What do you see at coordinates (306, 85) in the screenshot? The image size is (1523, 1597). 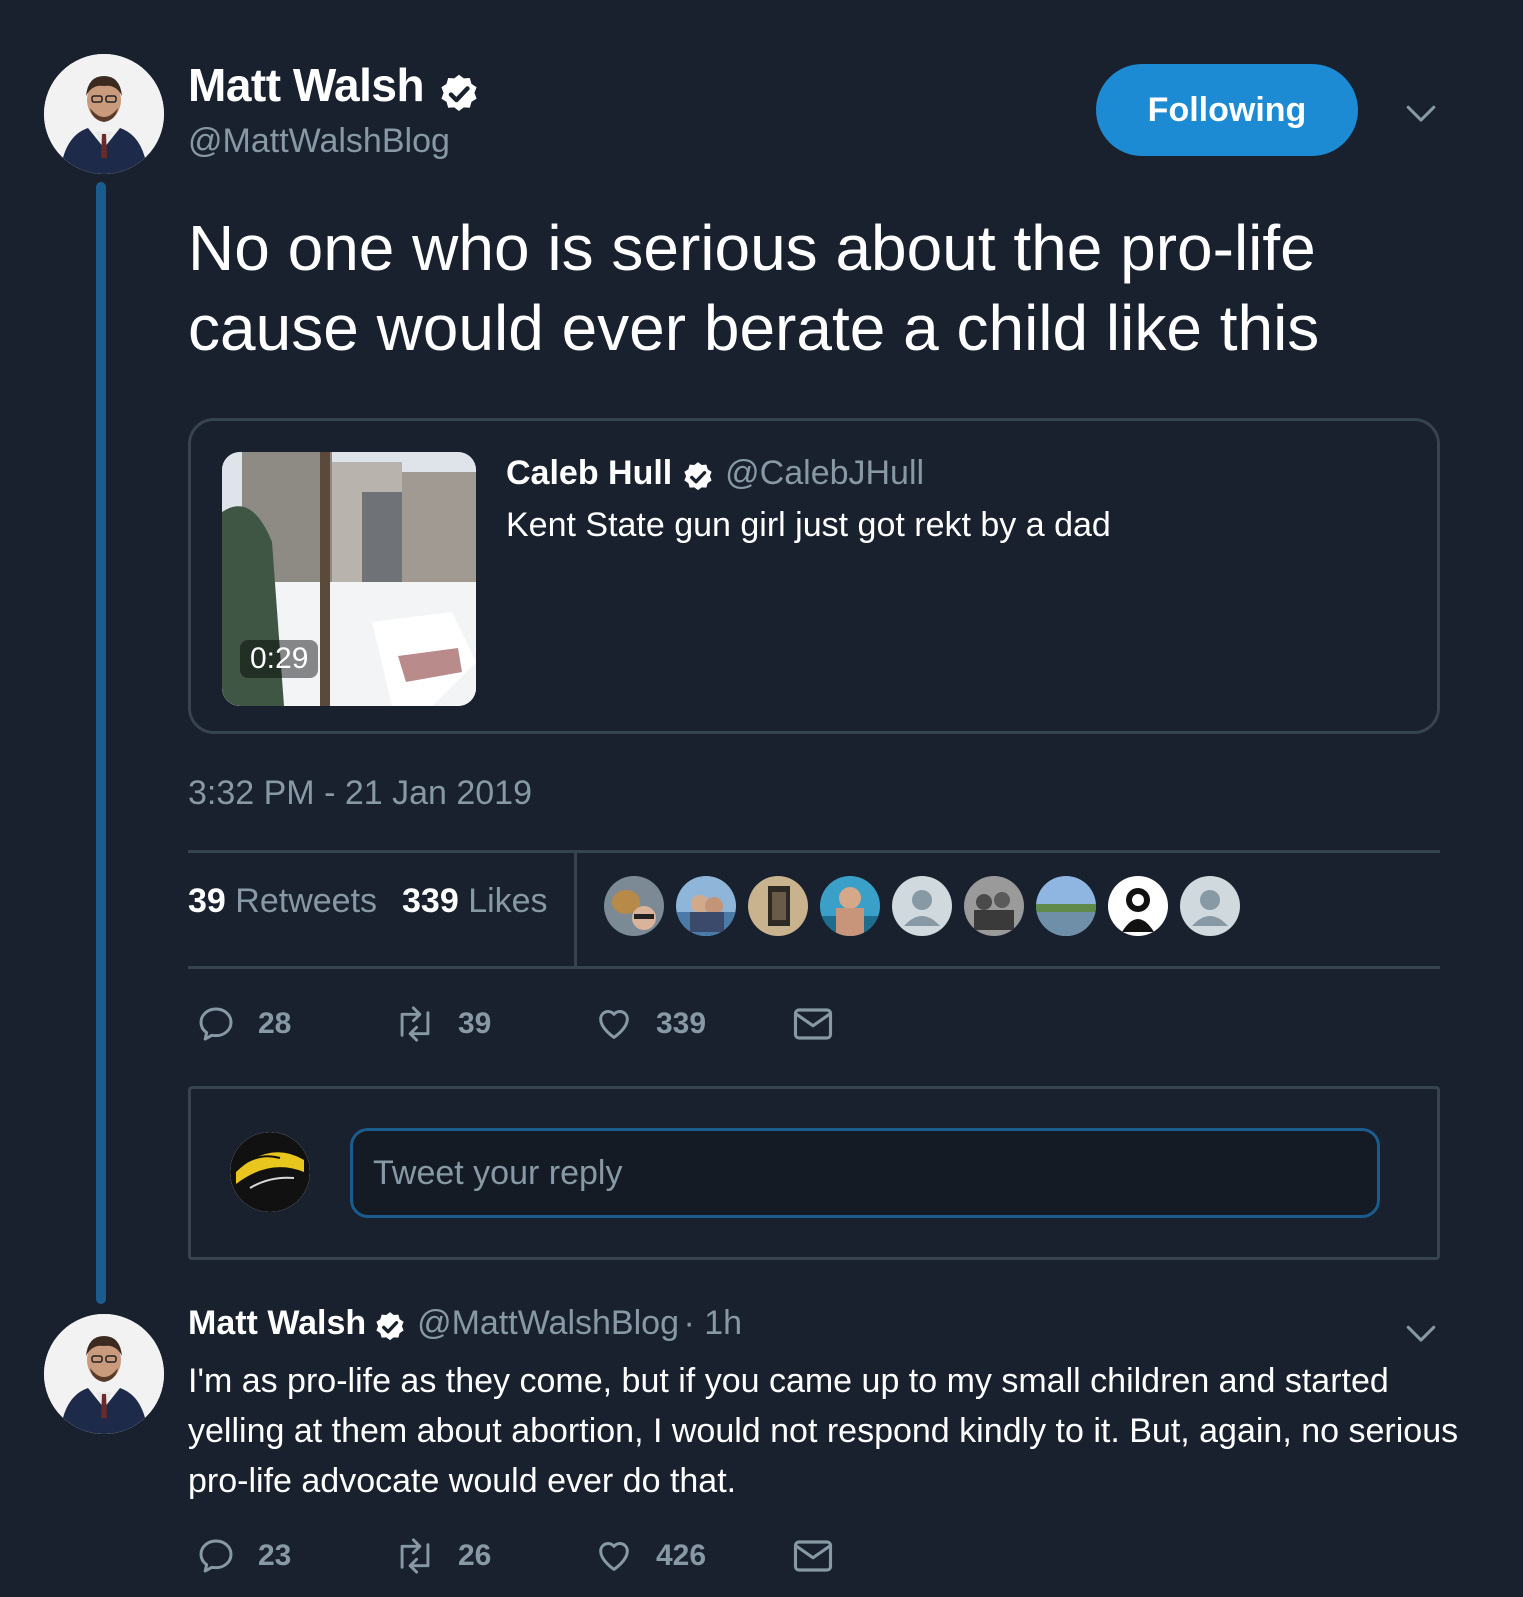 I see `author-name: Matt Walsh` at bounding box center [306, 85].